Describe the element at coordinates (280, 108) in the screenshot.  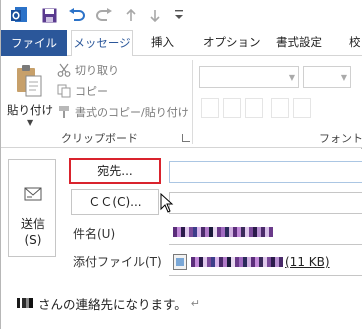
I see `highlight-button` at that location.